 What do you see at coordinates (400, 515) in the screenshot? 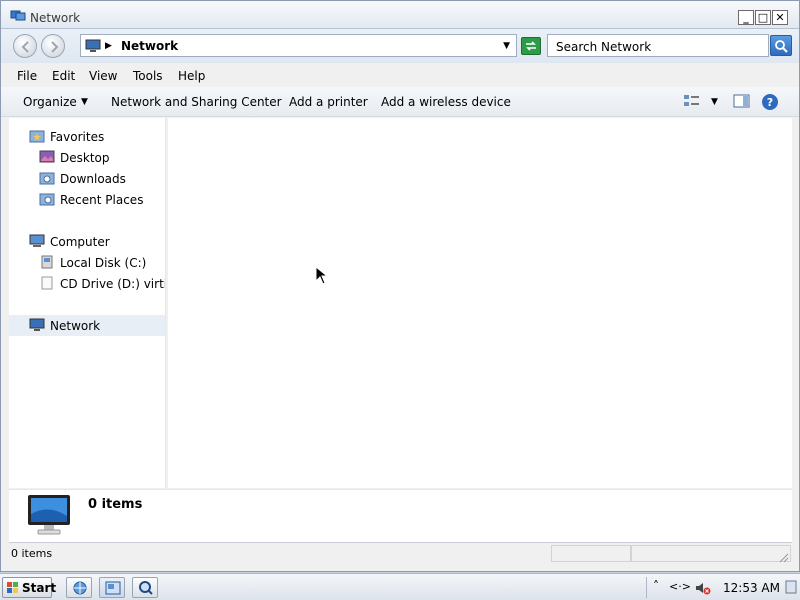
I see `details-pane: 0 items` at bounding box center [400, 515].